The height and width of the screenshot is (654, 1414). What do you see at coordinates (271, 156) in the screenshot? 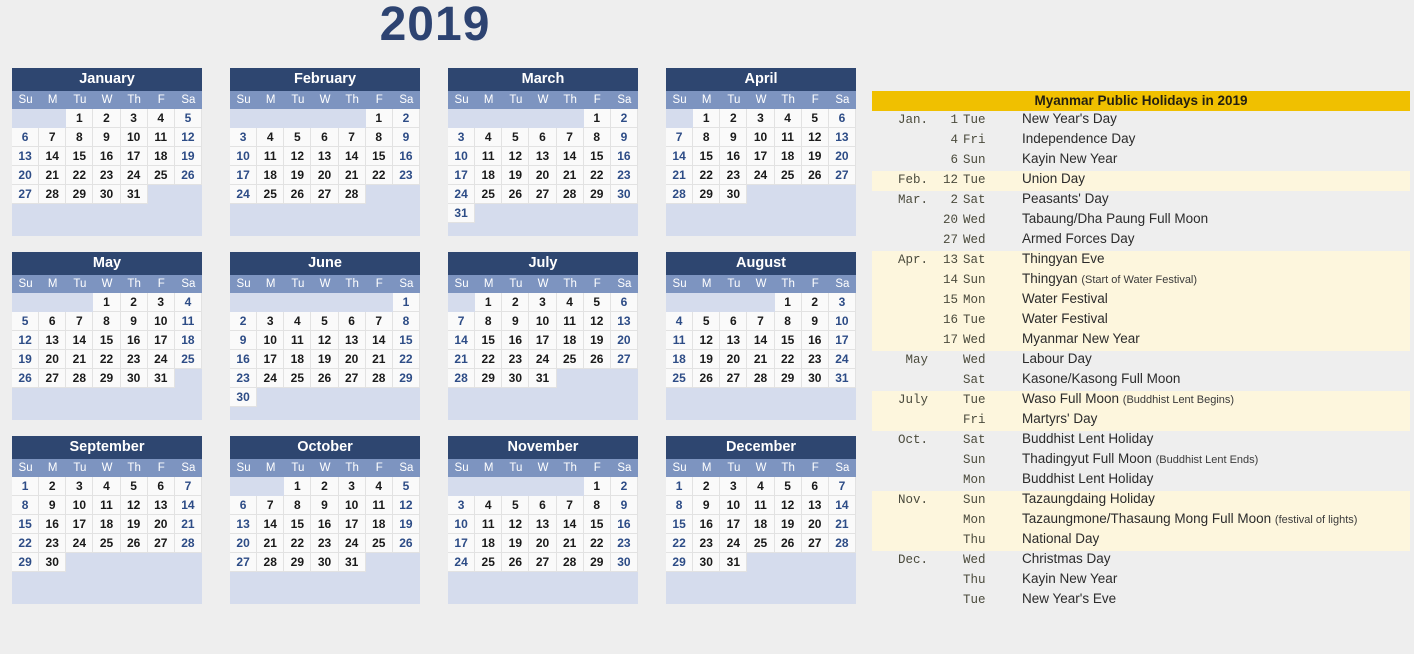
I see `day-cell: 11` at bounding box center [271, 156].